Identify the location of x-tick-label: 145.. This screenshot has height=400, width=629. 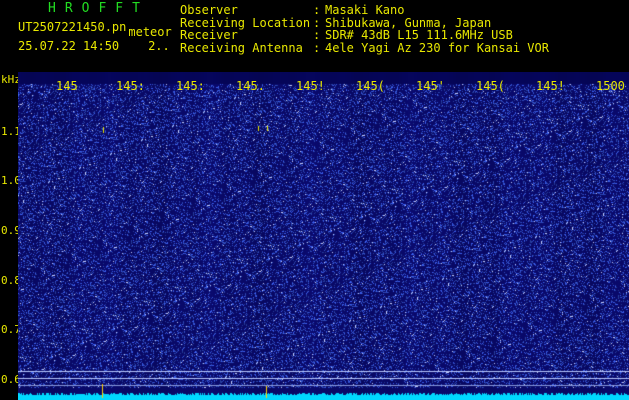
(250, 86).